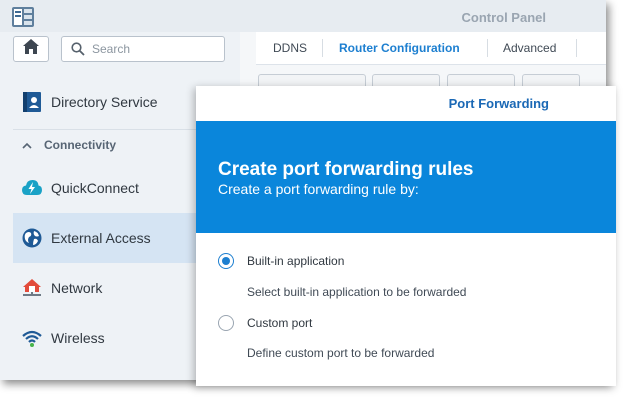  I want to click on sidebar-item-label: QuickConnect, so click(95, 188).